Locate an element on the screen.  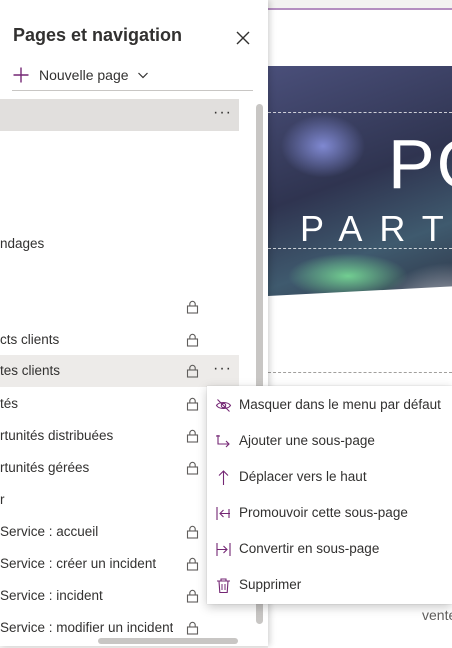
nav-item: rtunités distribuées is located at coordinates (119, 436).